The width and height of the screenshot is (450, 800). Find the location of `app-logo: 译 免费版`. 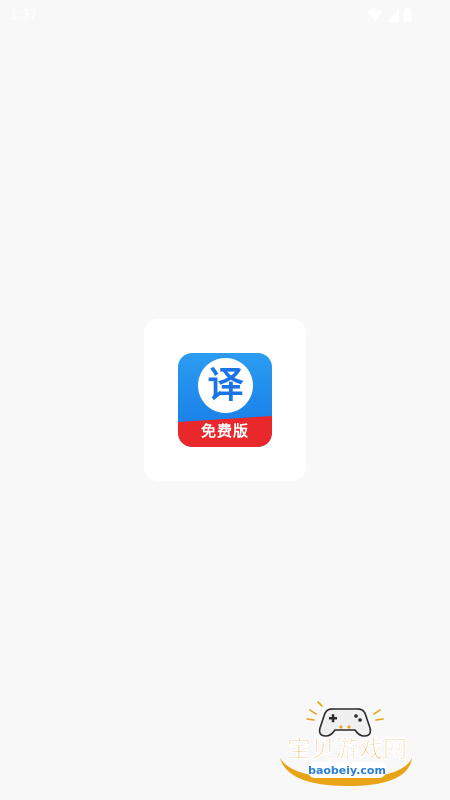

app-logo: 译 免费版 is located at coordinates (225, 400).